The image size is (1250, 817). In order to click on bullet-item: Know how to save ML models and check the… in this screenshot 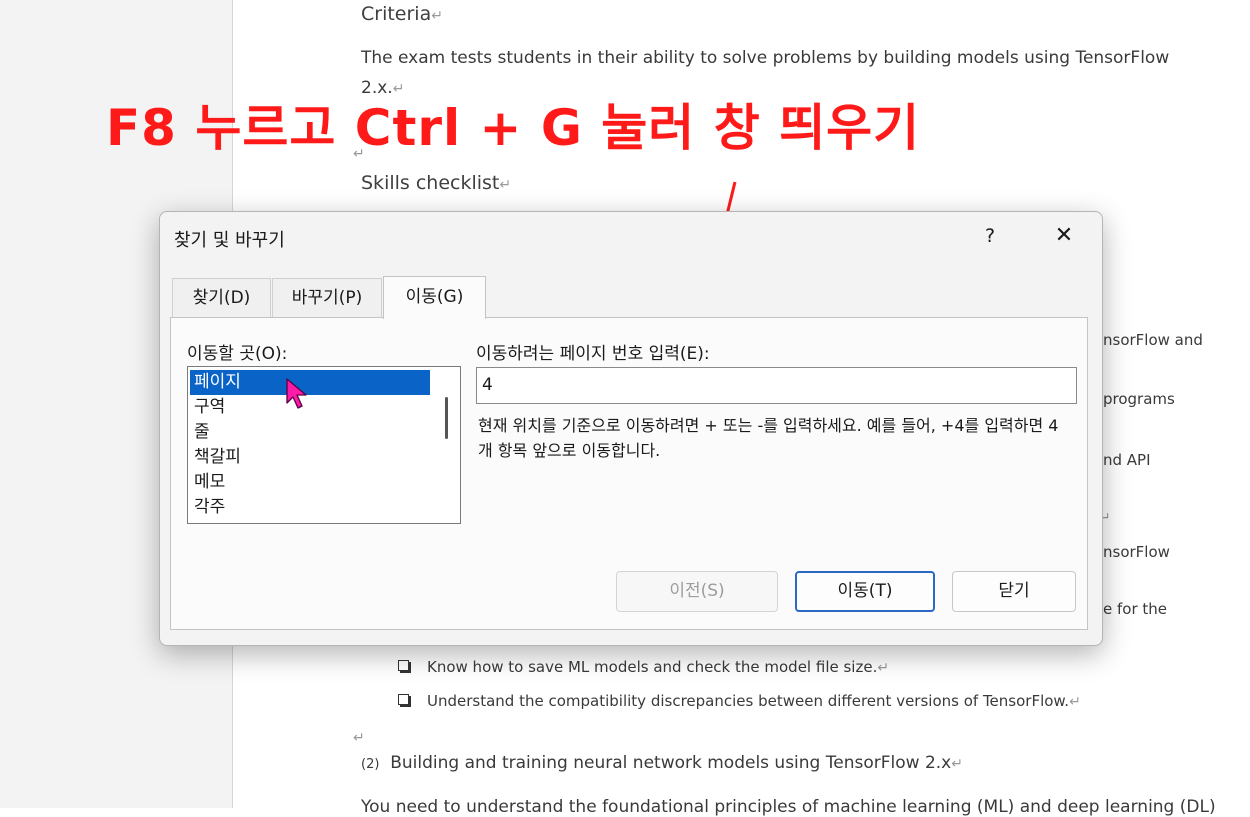, I will do `click(658, 667)`.